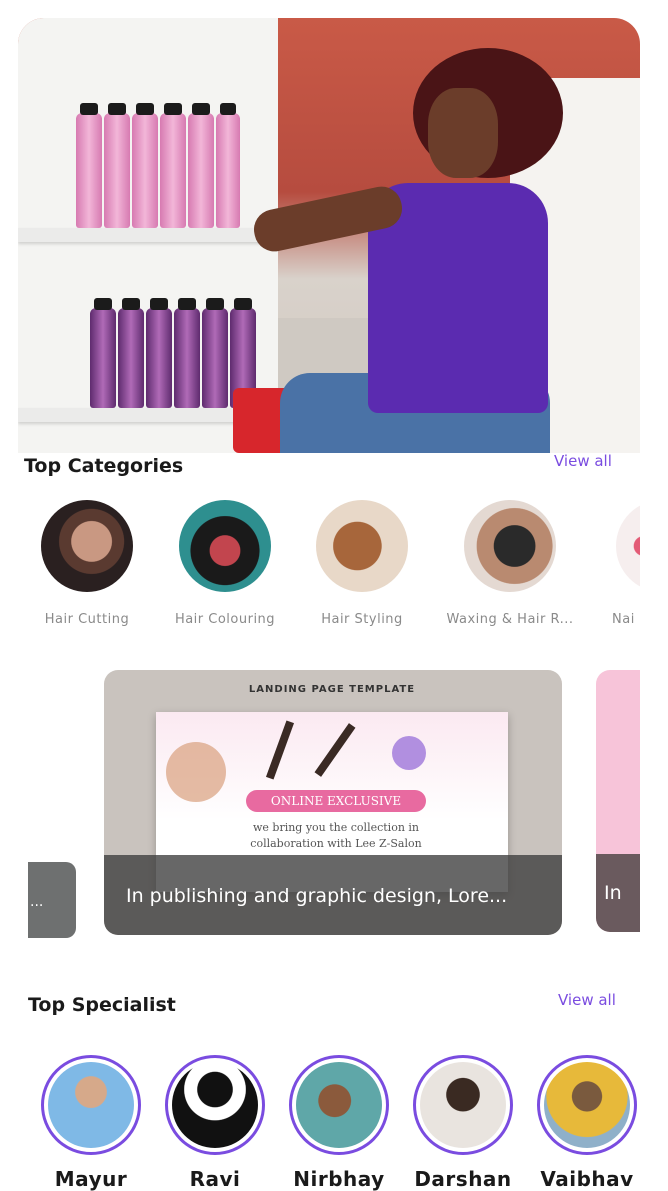  I want to click on categories-view-all-link: View all, so click(583, 461).